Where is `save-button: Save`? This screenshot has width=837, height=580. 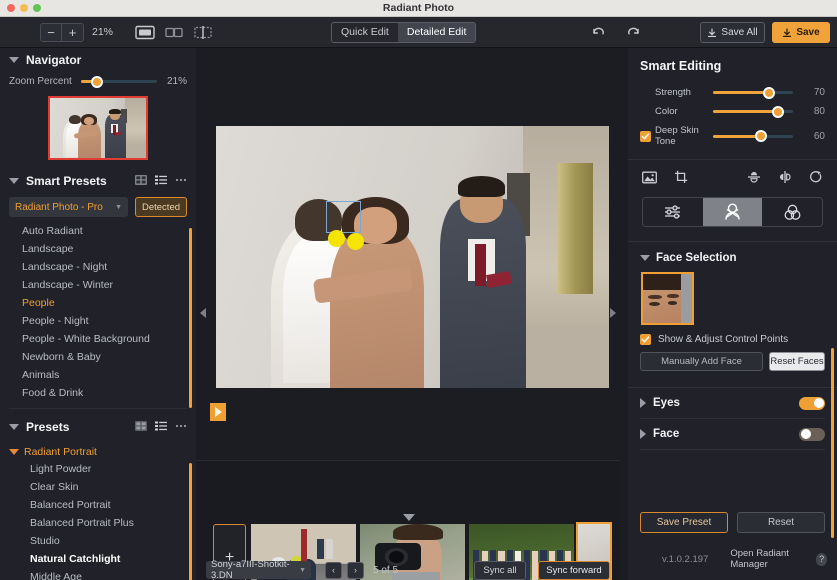 save-button: Save is located at coordinates (801, 32).